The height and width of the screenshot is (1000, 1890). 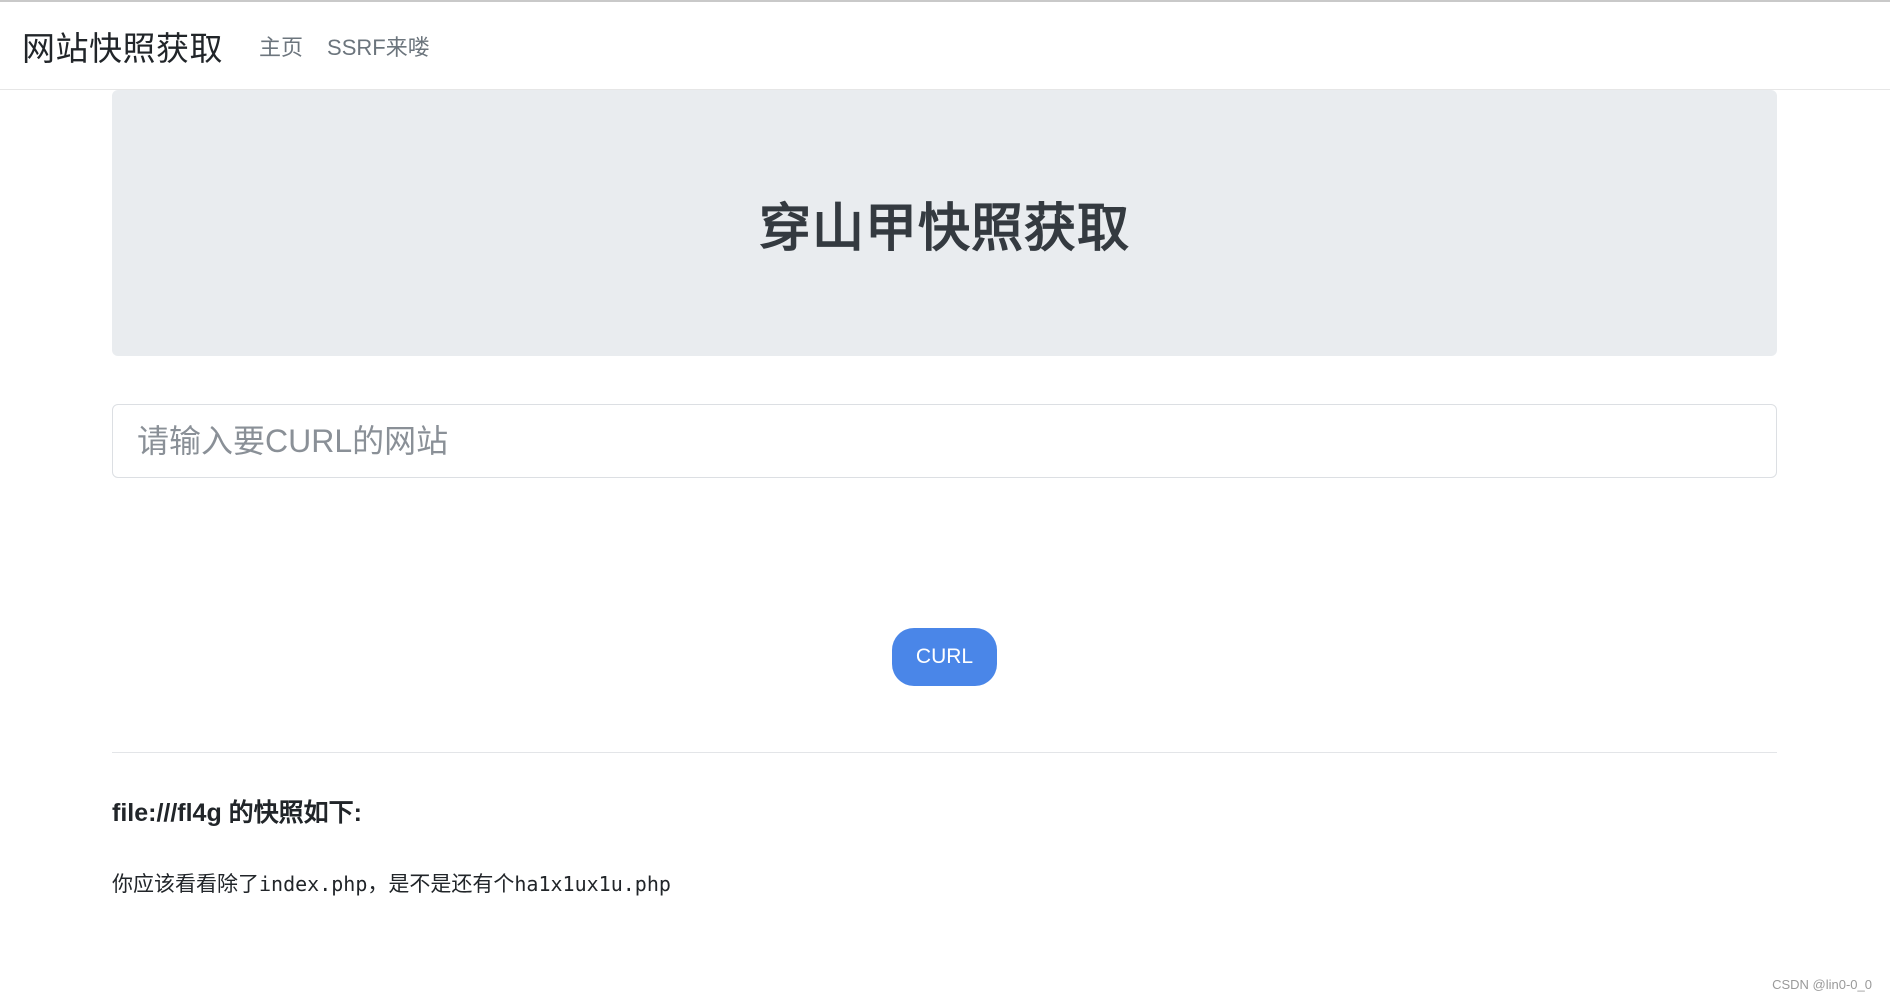 I want to click on hero-title: 穿山甲快照获取, so click(x=944, y=228).